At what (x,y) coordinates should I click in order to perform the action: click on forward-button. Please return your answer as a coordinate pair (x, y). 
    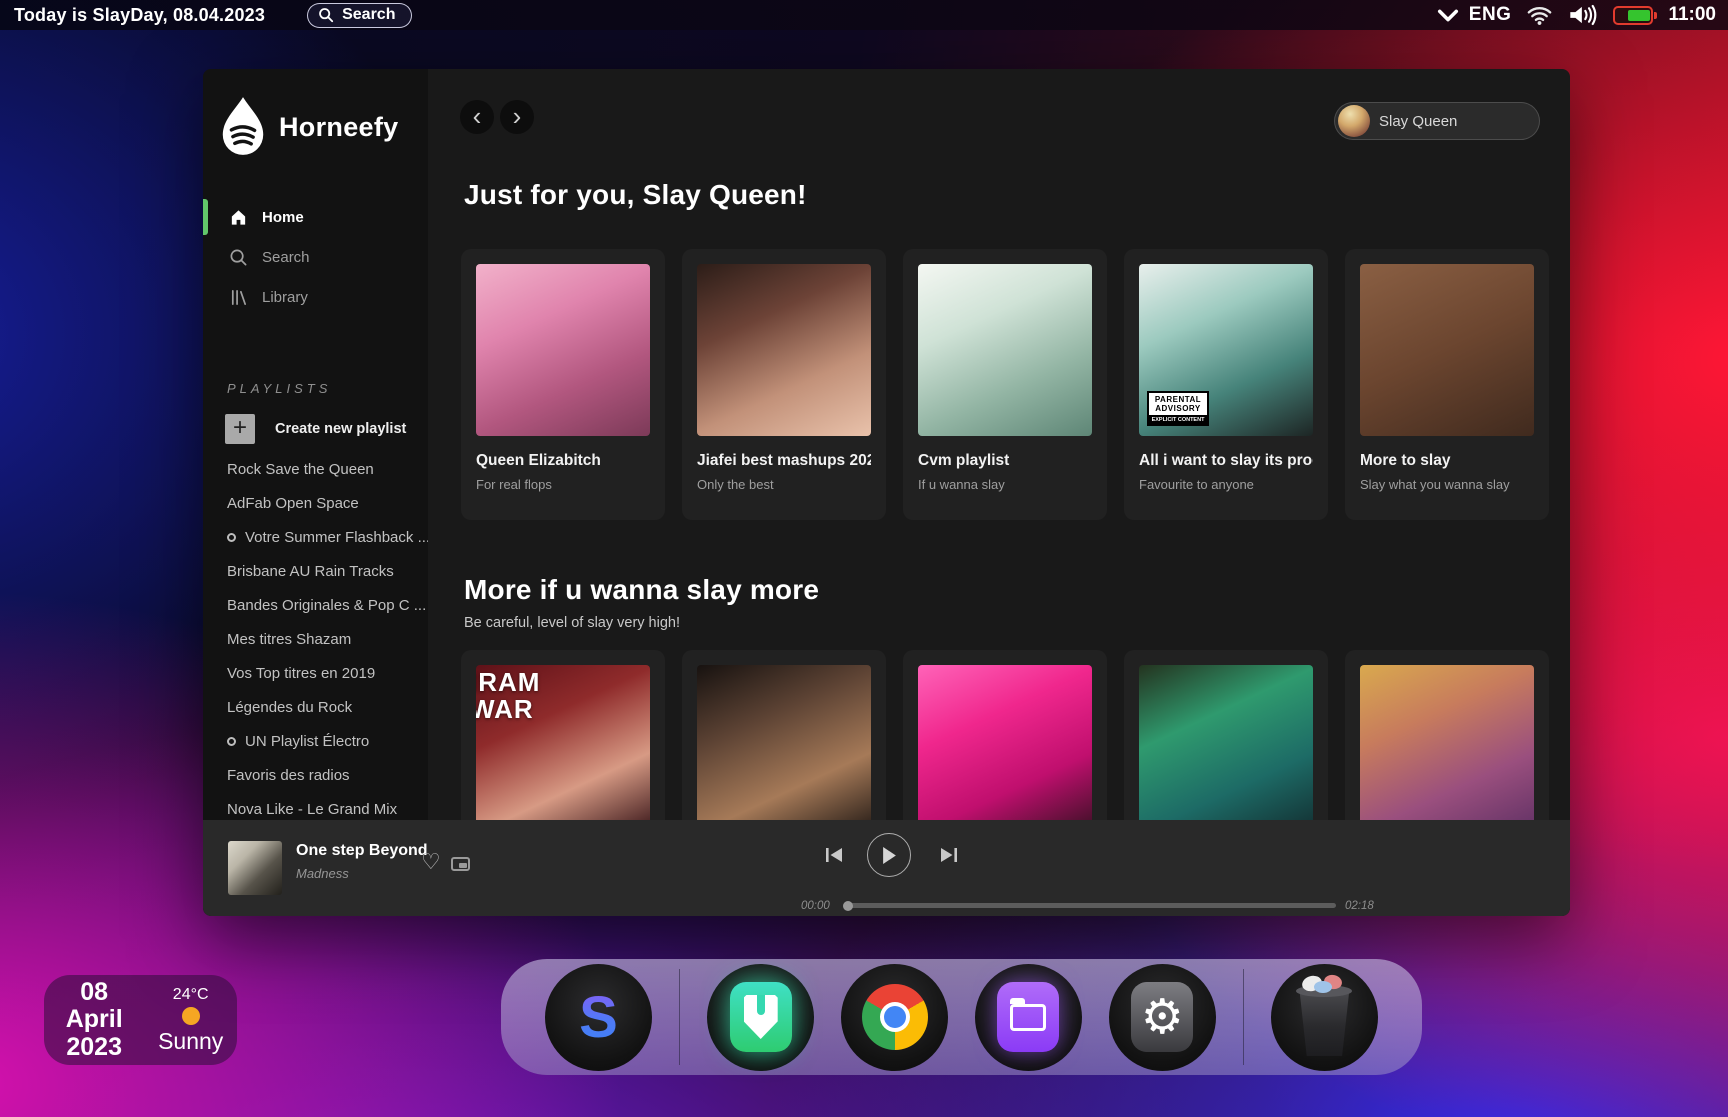
    Looking at the image, I should click on (517, 117).